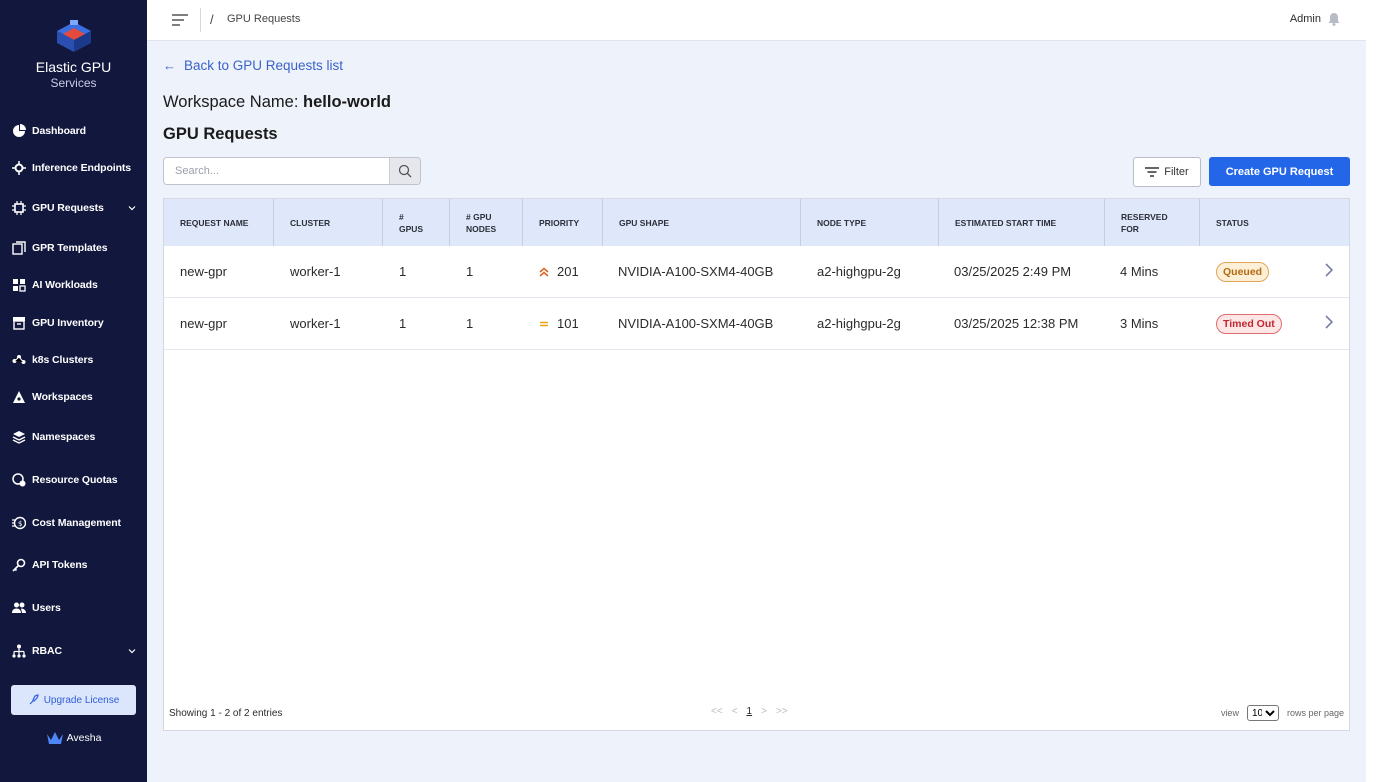 Image resolution: width=1398 pixels, height=782 pixels. I want to click on bell-icon, so click(1334, 19).